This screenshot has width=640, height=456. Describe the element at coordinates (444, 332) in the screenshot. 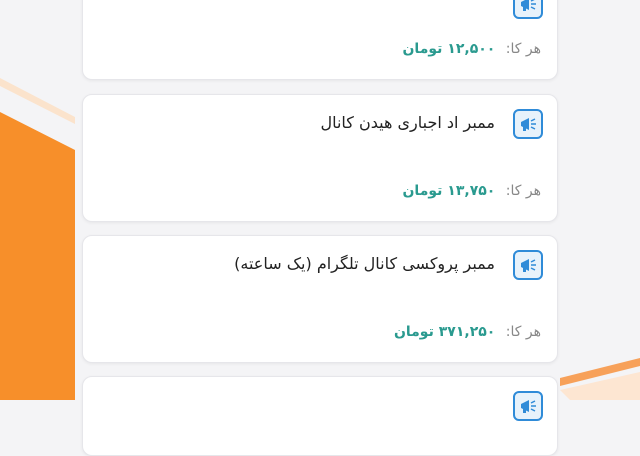

I see `price-value: ۳۷۱,۲۵۰ تومان` at that location.